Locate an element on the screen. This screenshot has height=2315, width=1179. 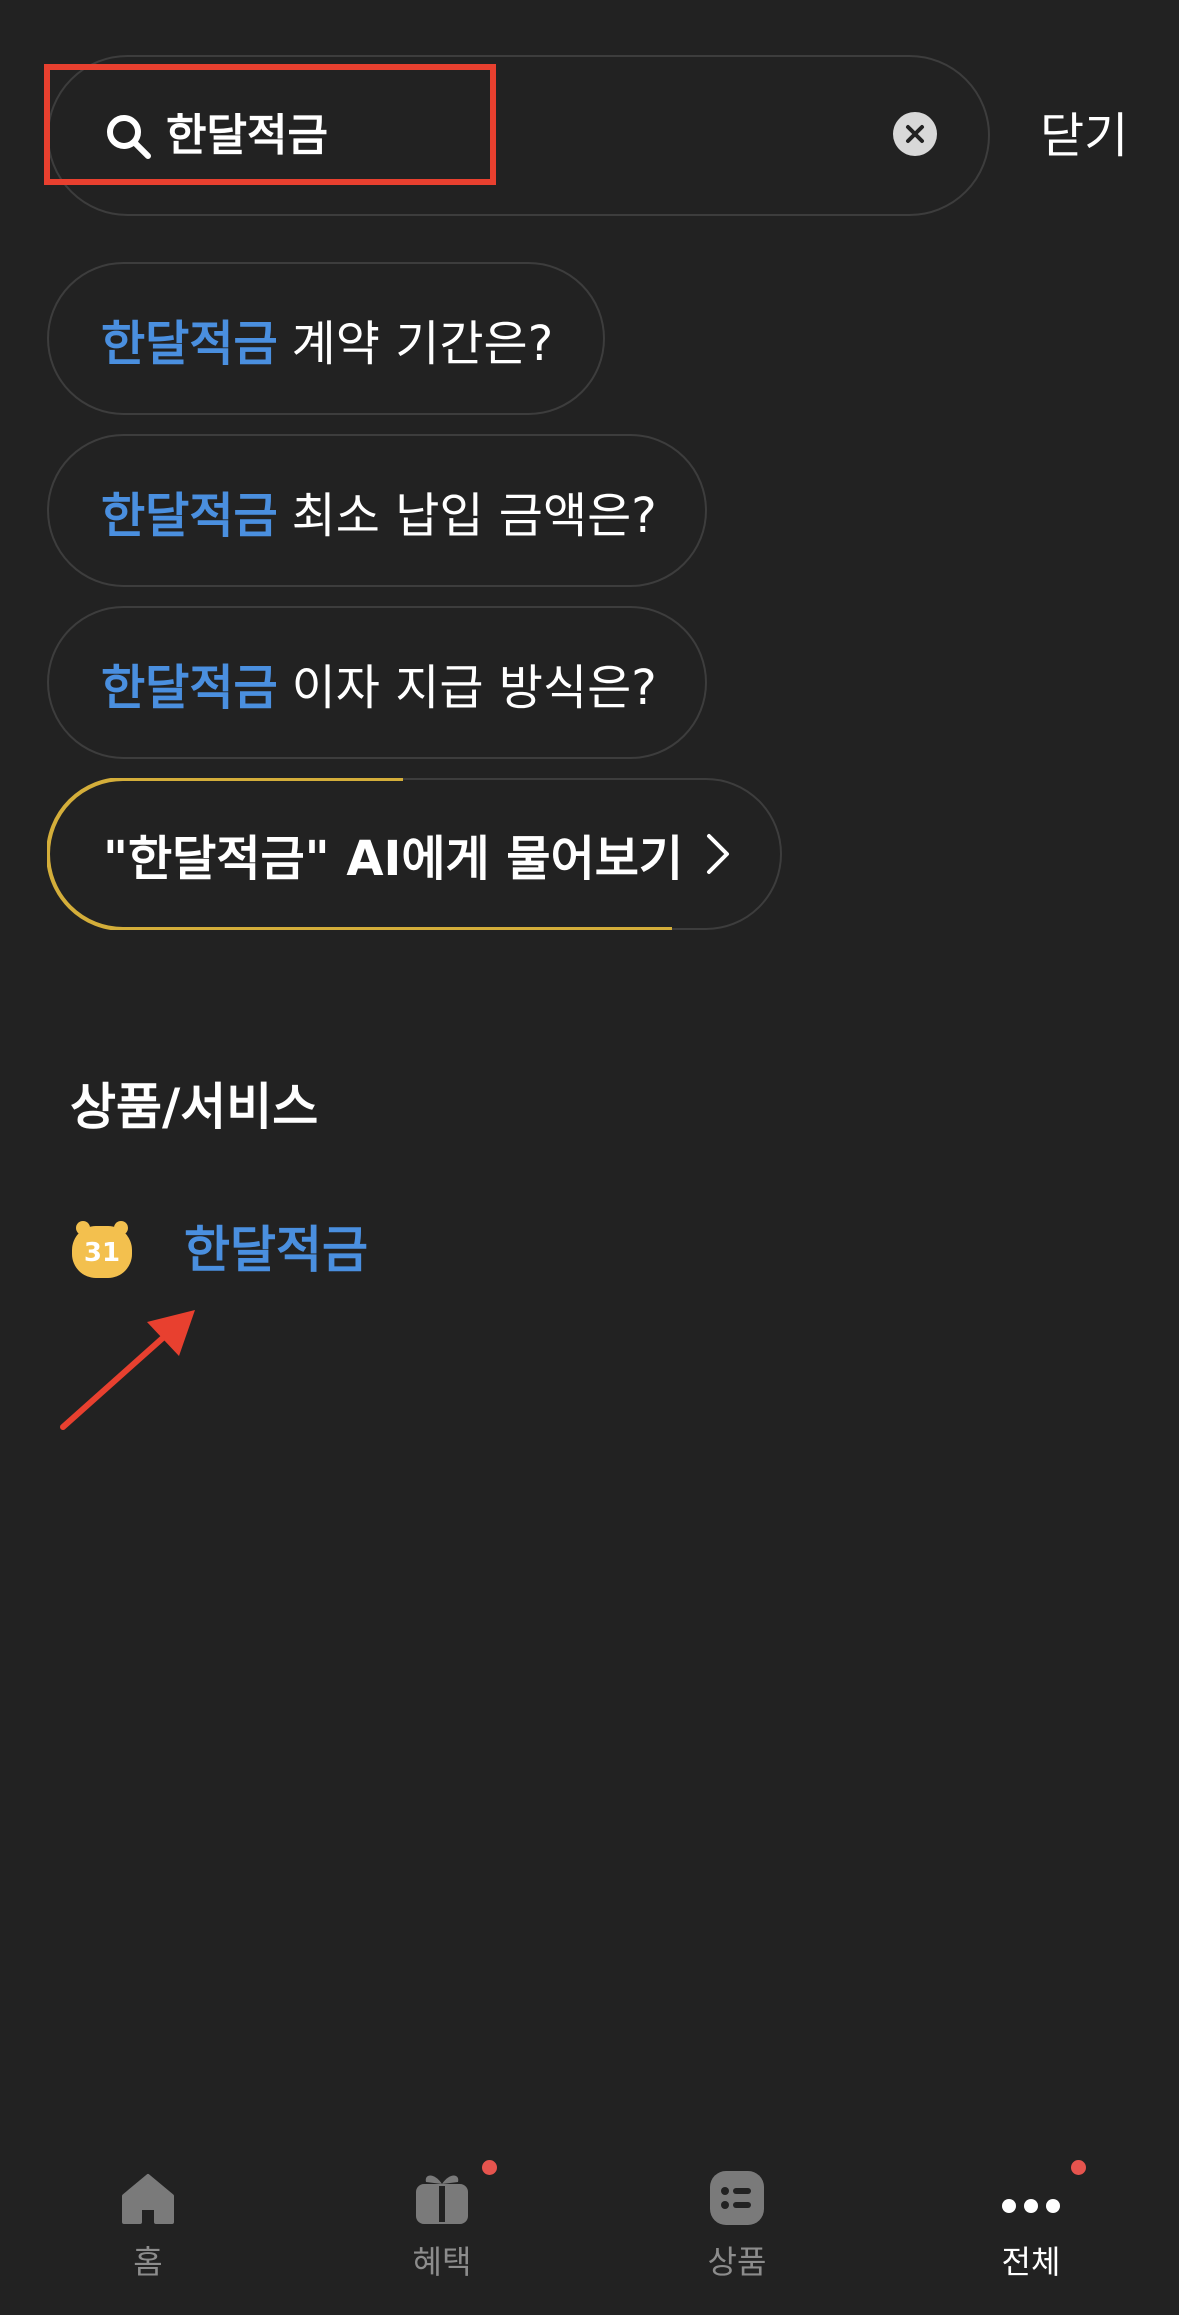
product-icon-number: 31 is located at coordinates (102, 1253).